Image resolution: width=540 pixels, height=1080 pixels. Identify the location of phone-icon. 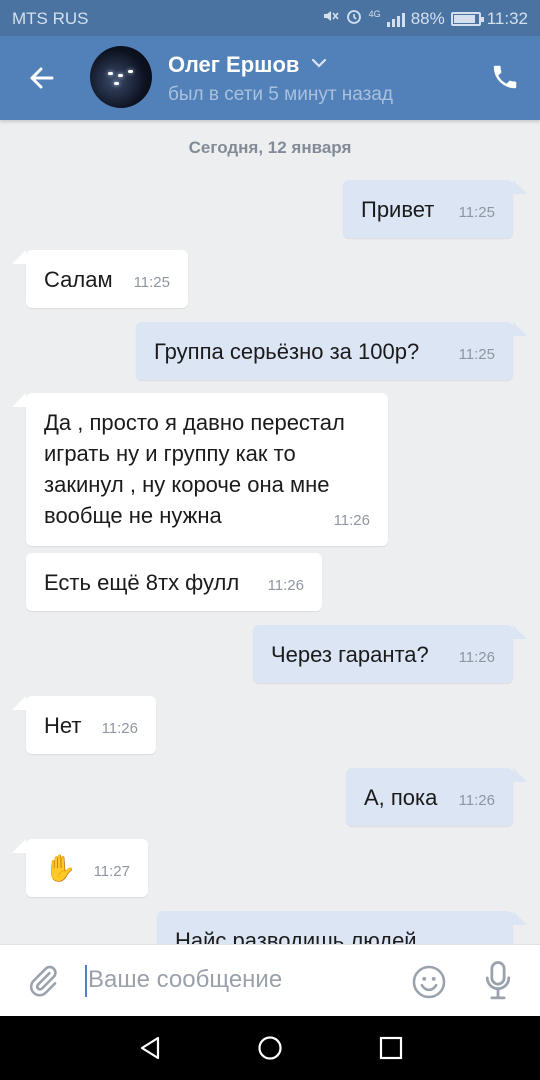
(505, 79).